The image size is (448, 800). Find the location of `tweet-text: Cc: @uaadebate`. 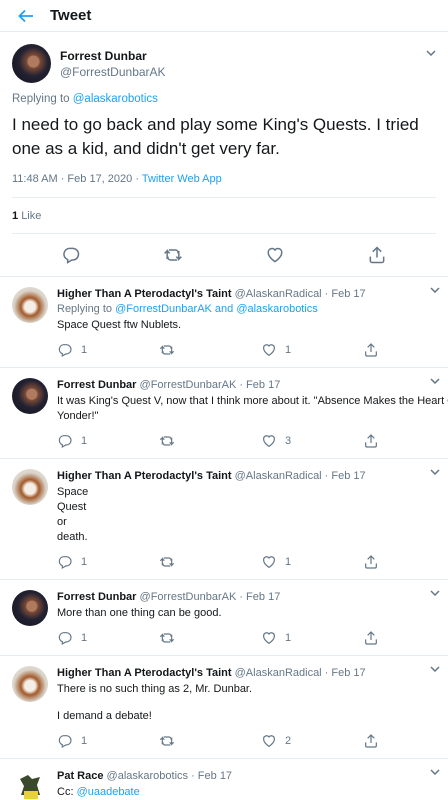

tweet-text: Cc: @uaadebate is located at coordinates (98, 792).